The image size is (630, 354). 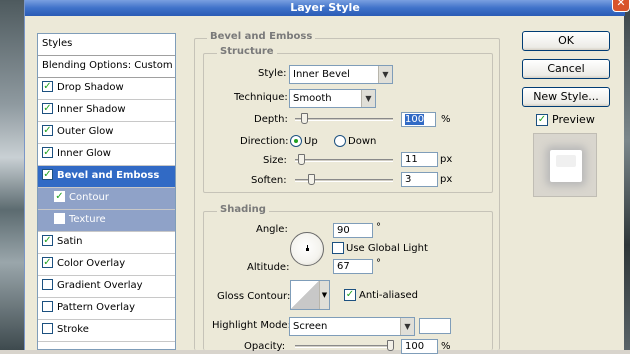 What do you see at coordinates (90, 87) in the screenshot?
I see `list-item-label: Drop Shadow` at bounding box center [90, 87].